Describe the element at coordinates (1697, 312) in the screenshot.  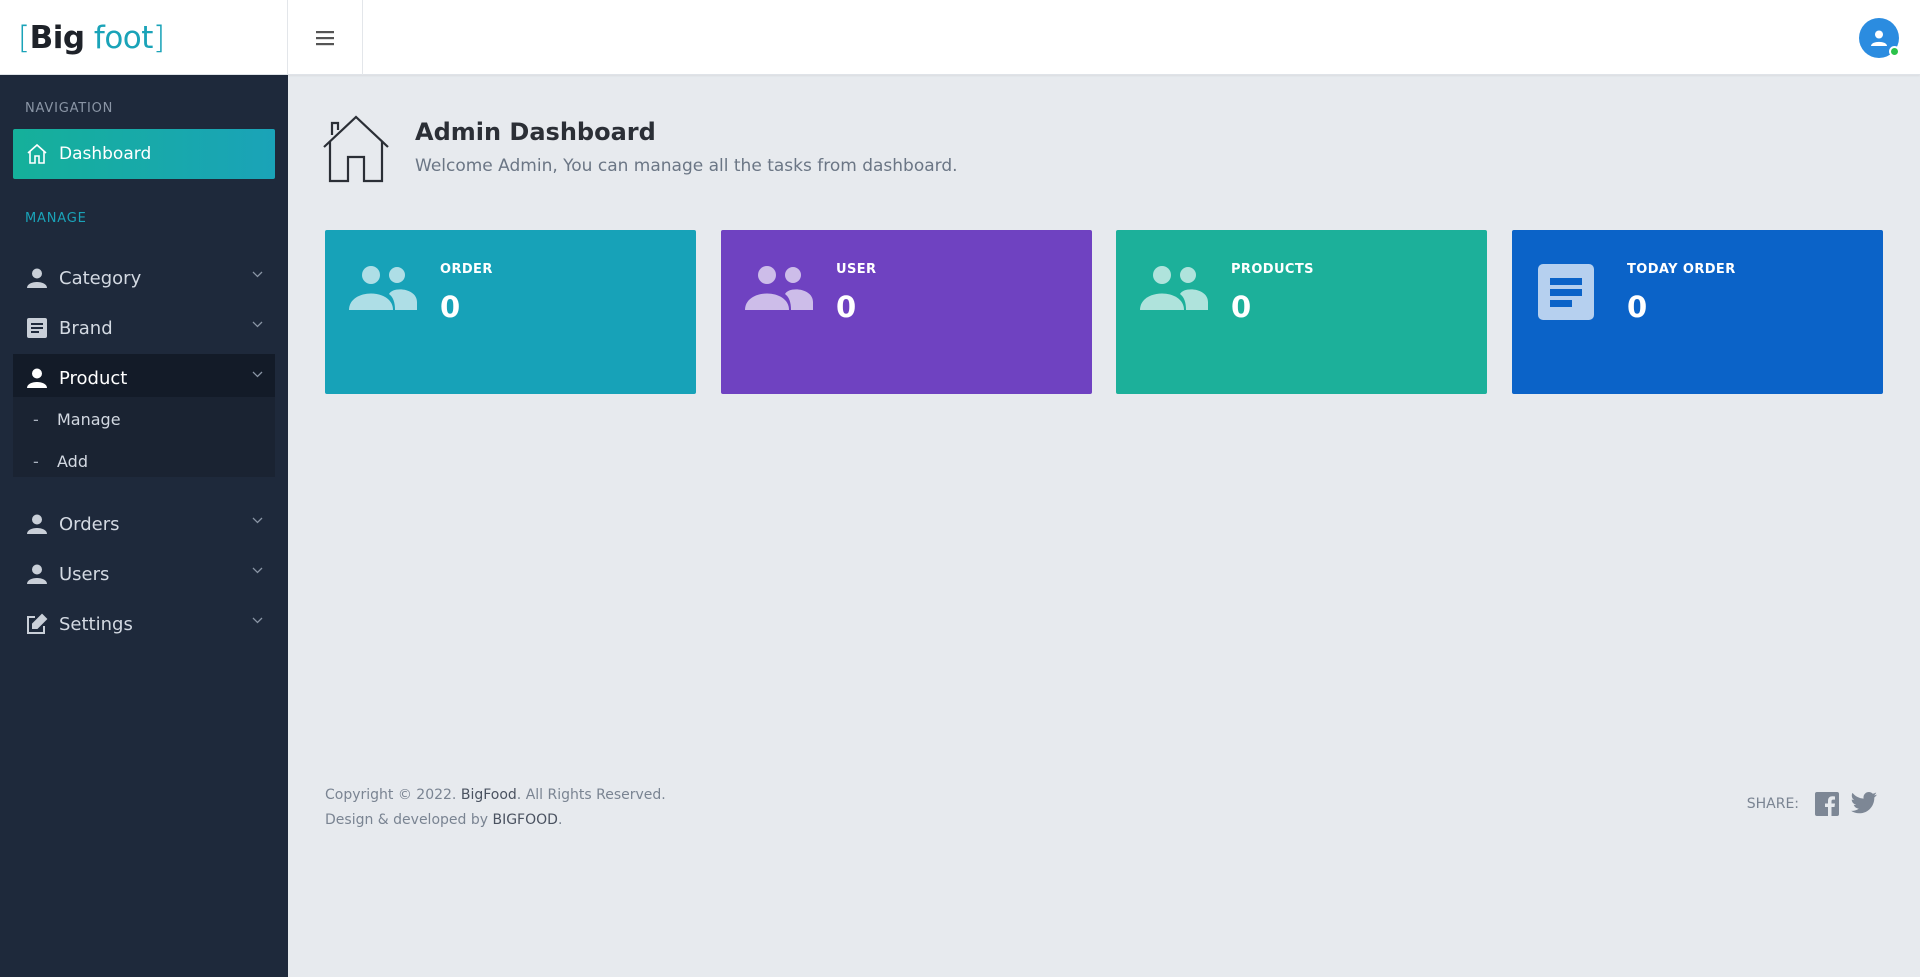
I see `stat-card-today-order: TODAY ORDER 0` at that location.